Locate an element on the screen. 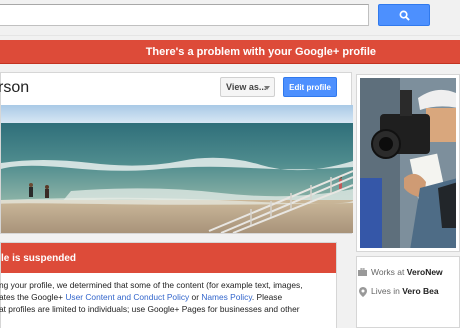 This screenshot has height=328, width=460. works-at-row: Works at VeroNew is located at coordinates (400, 272).